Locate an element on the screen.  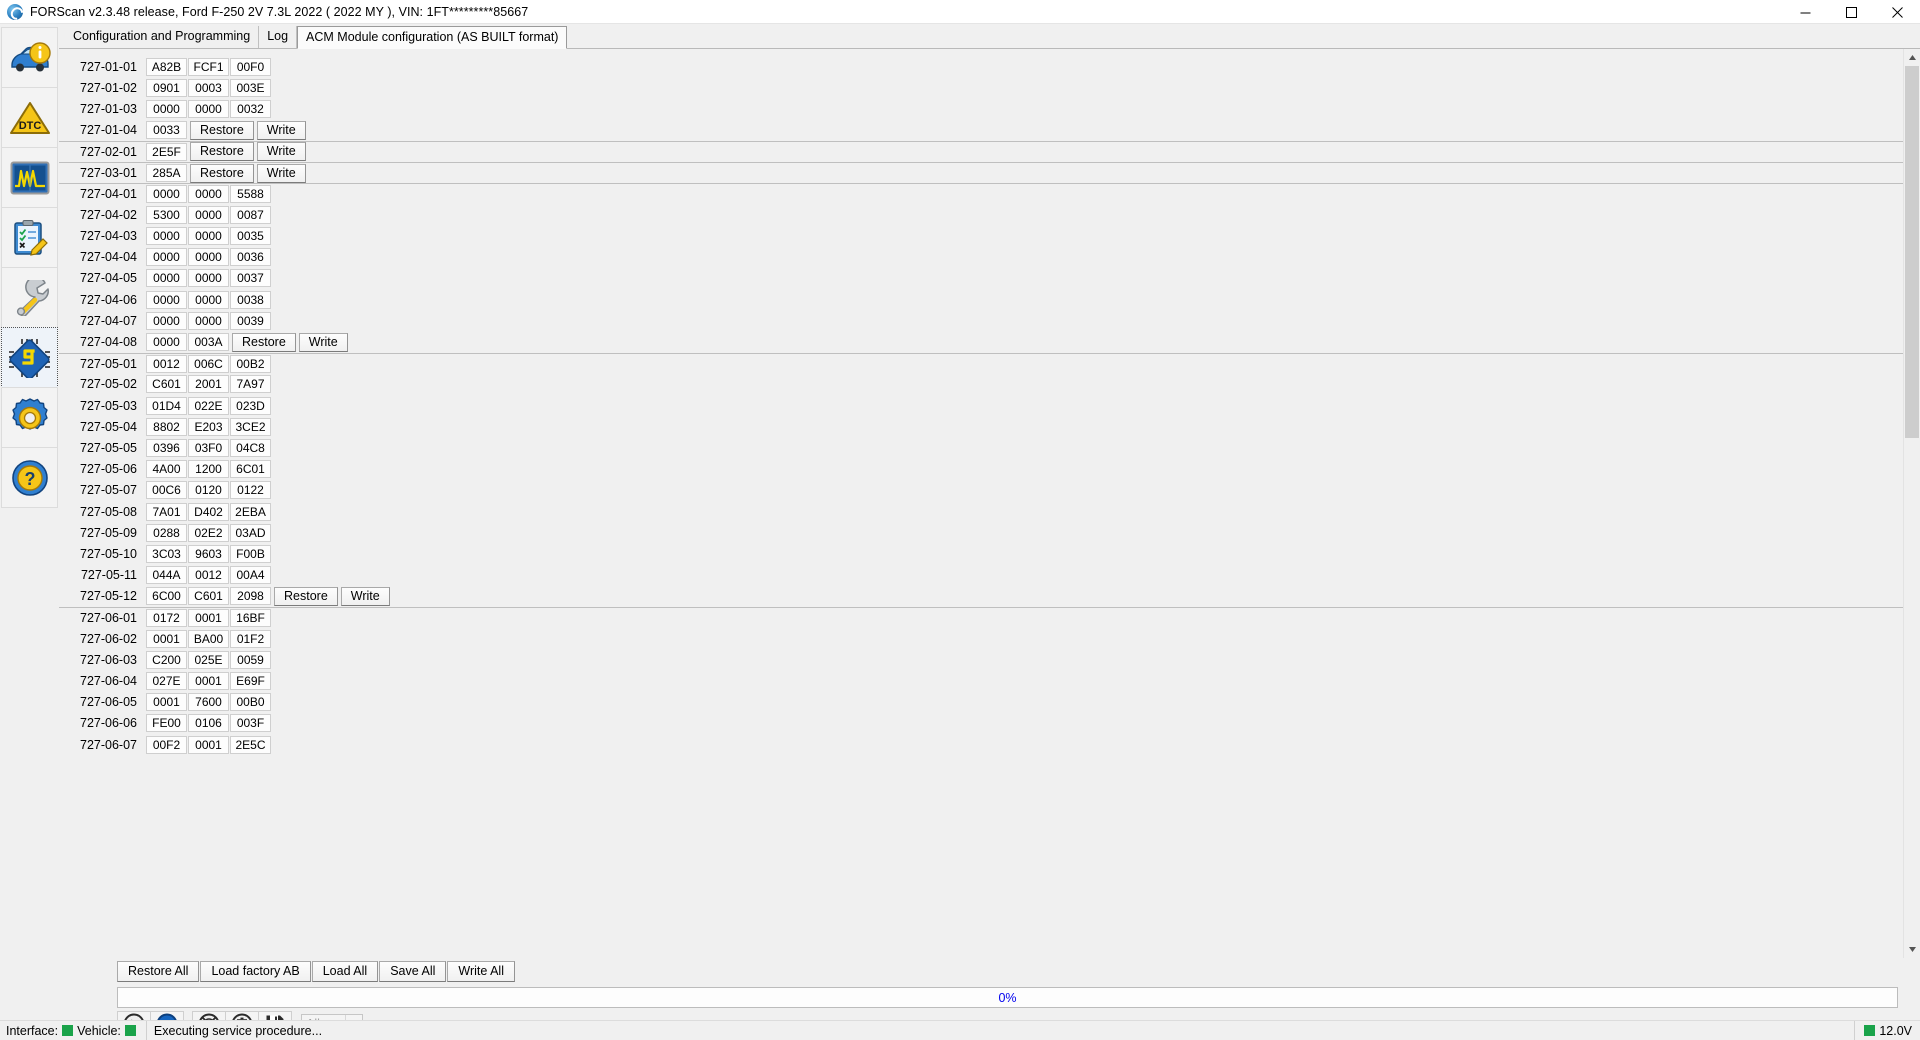
hex-value-field: 0037 is located at coordinates (250, 278).